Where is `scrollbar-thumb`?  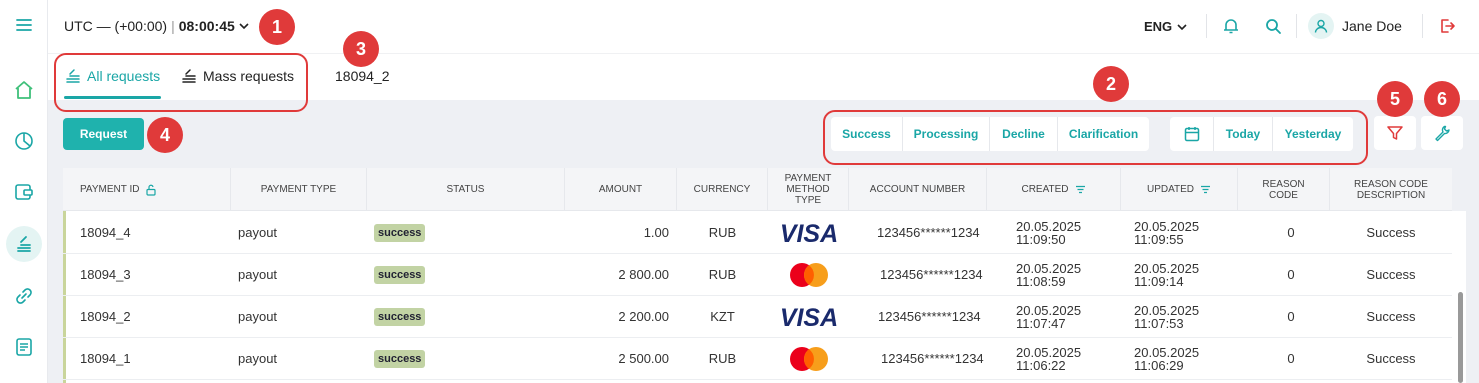
scrollbar-thumb is located at coordinates (1460, 337).